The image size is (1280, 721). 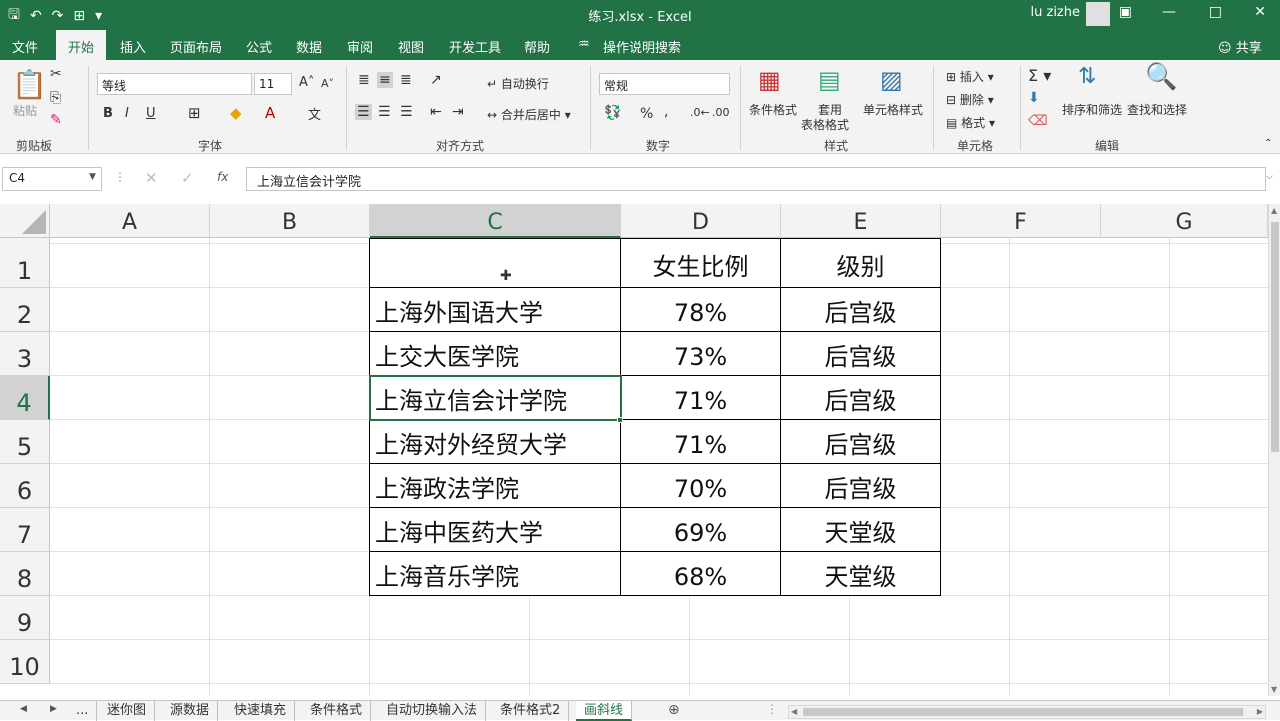 What do you see at coordinates (290, 221) in the screenshot?
I see `column-header-b: B` at bounding box center [290, 221].